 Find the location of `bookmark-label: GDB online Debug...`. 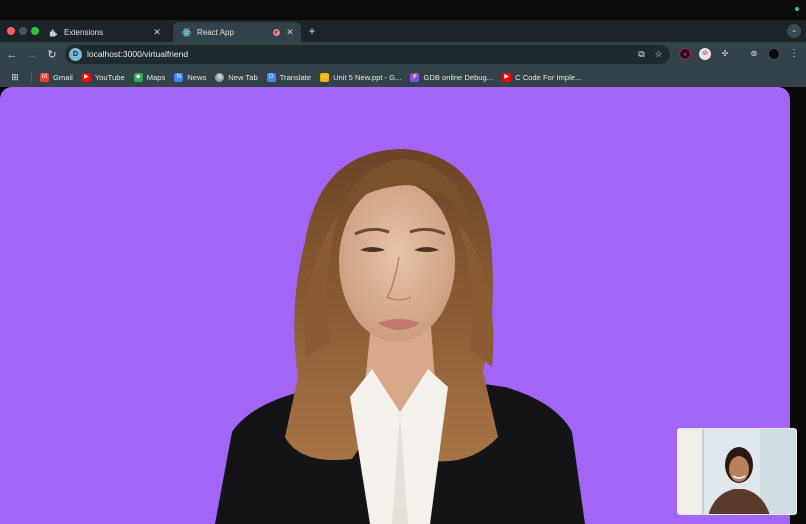

bookmark-label: GDB online Debug... is located at coordinates (458, 77).